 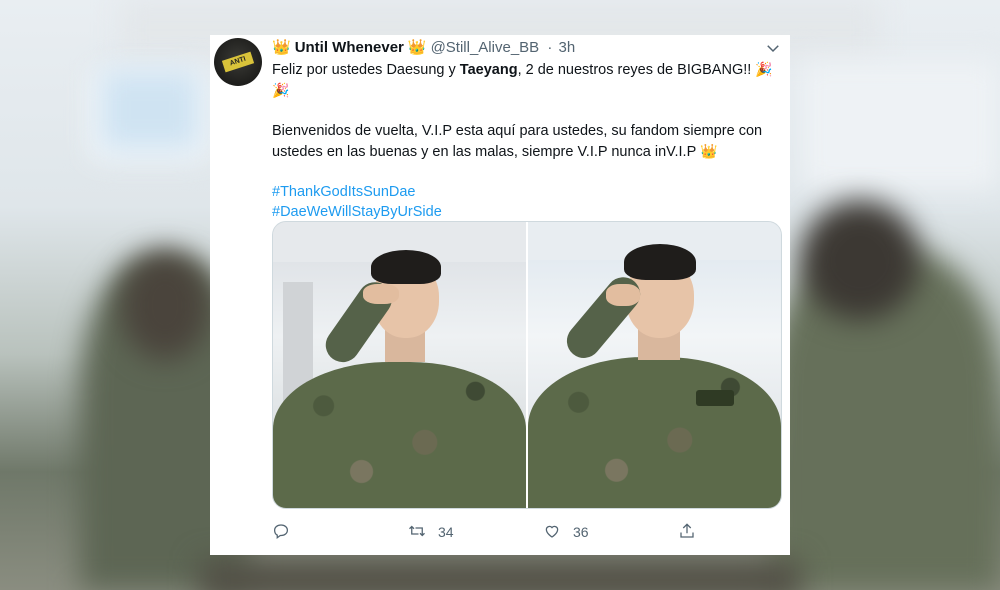 I want to click on tweet-text-part: Feliz por ustedes Daesung y, so click(x=366, y=70).